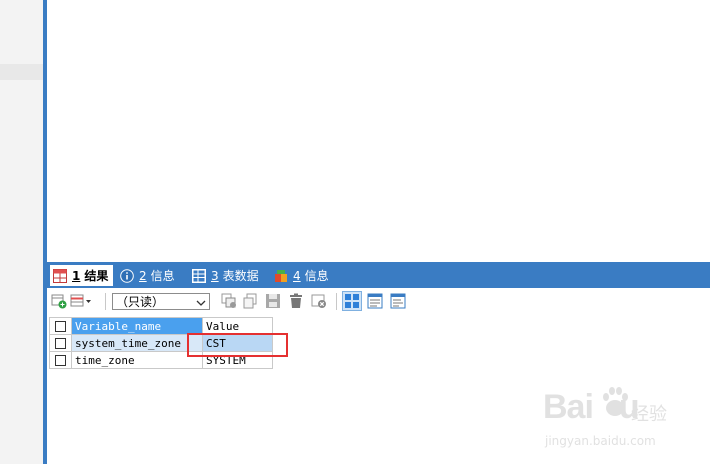  I want to click on table-grid-icon, so click(60, 275).